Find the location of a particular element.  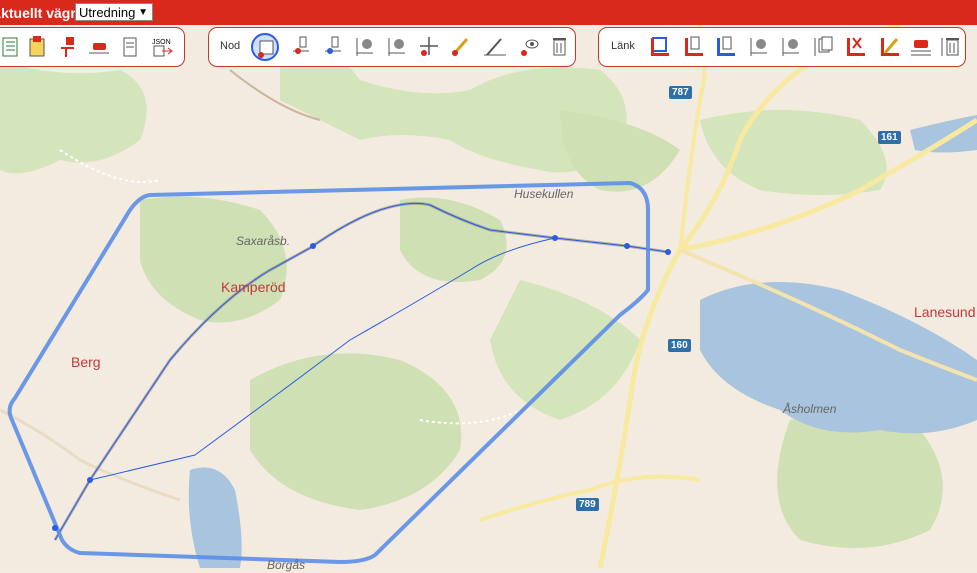

json-export-icon: JSON is located at coordinates (161, 47).